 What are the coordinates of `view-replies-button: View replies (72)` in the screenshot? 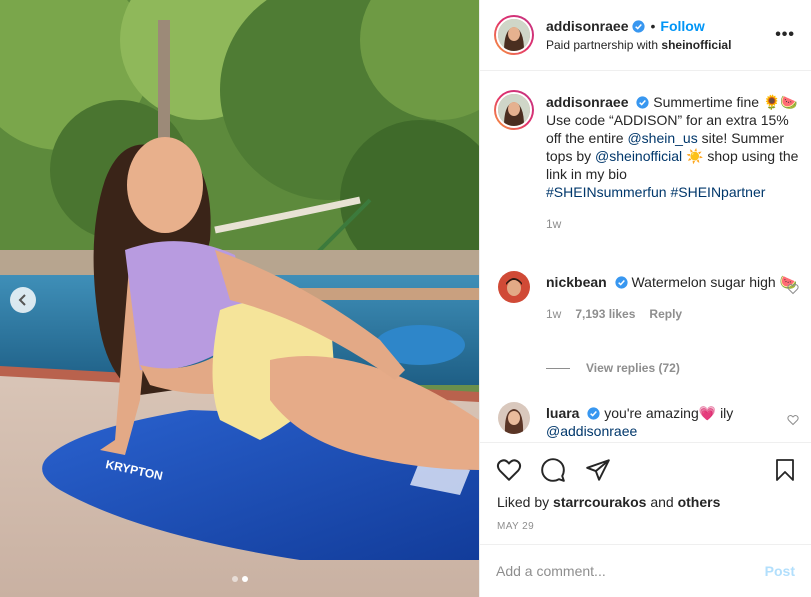 It's located at (613, 368).